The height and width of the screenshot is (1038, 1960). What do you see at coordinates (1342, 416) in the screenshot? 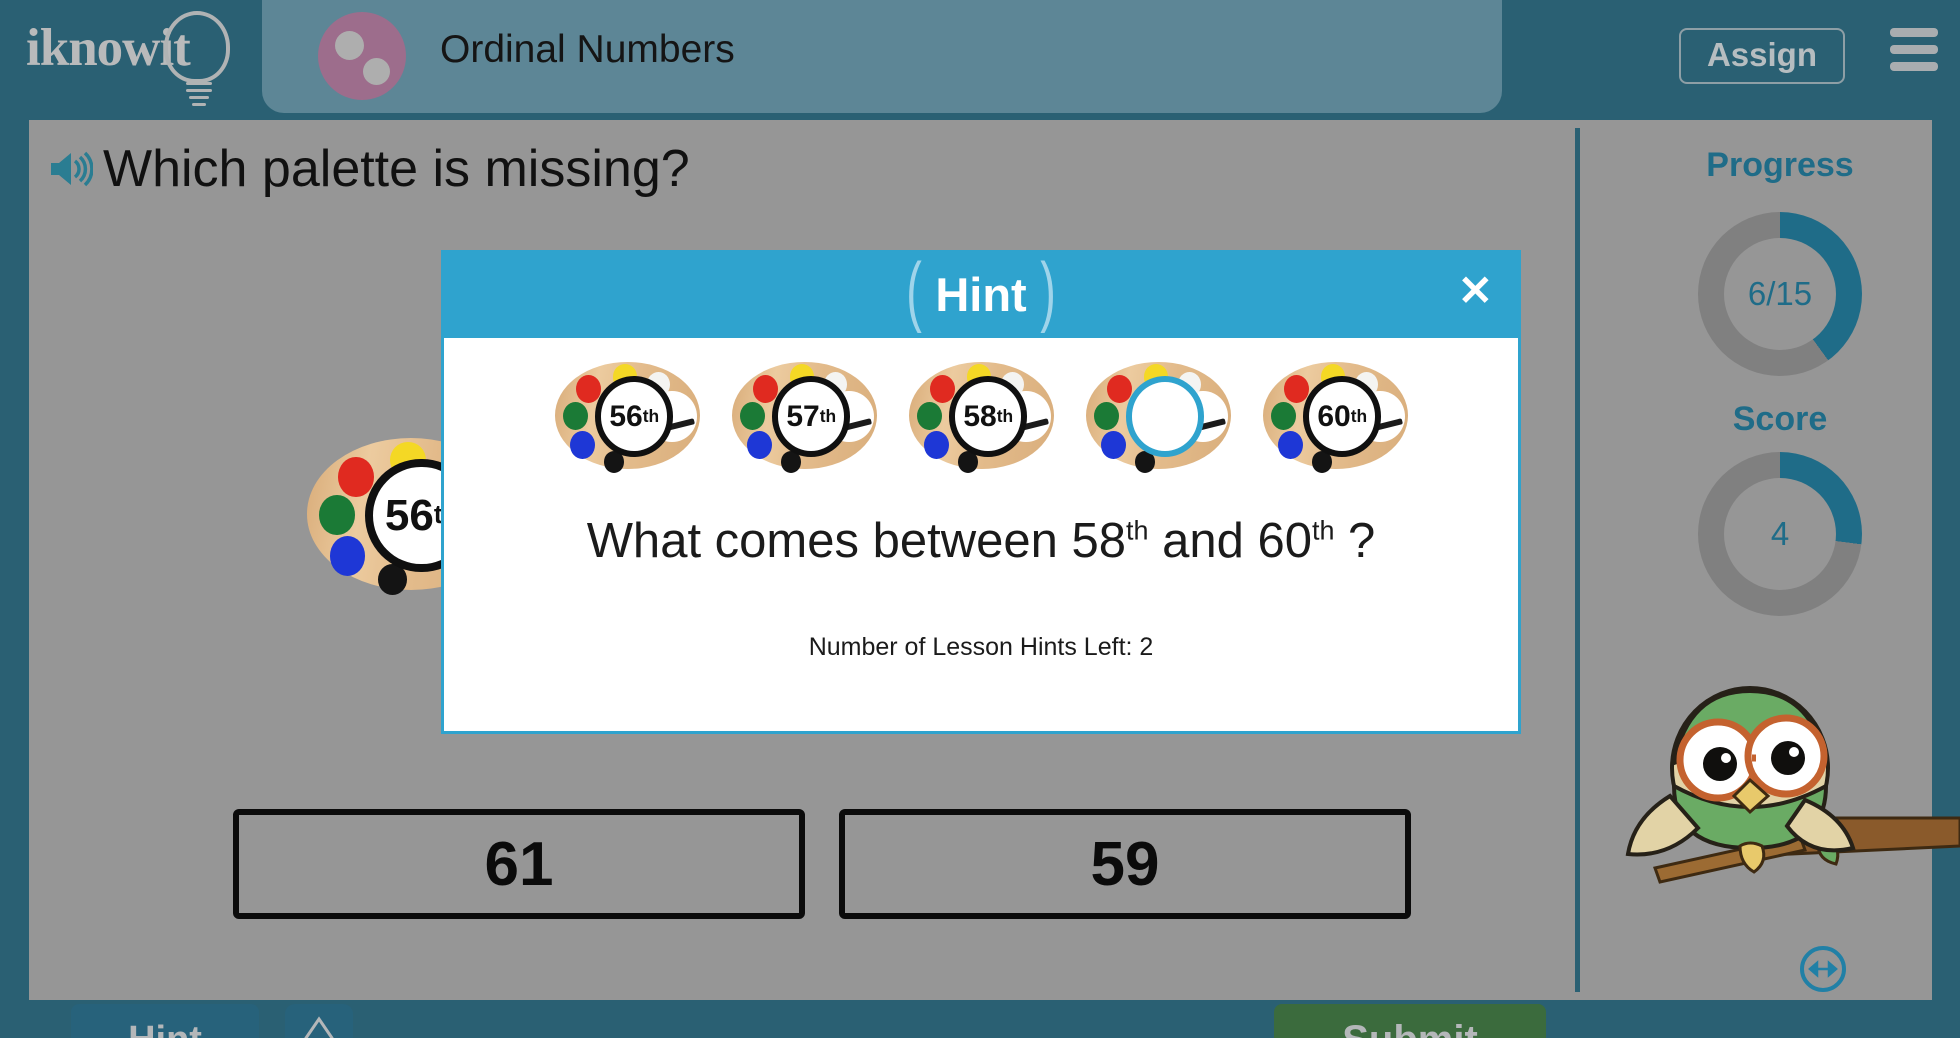
I see `palette-number: 60th` at bounding box center [1342, 416].